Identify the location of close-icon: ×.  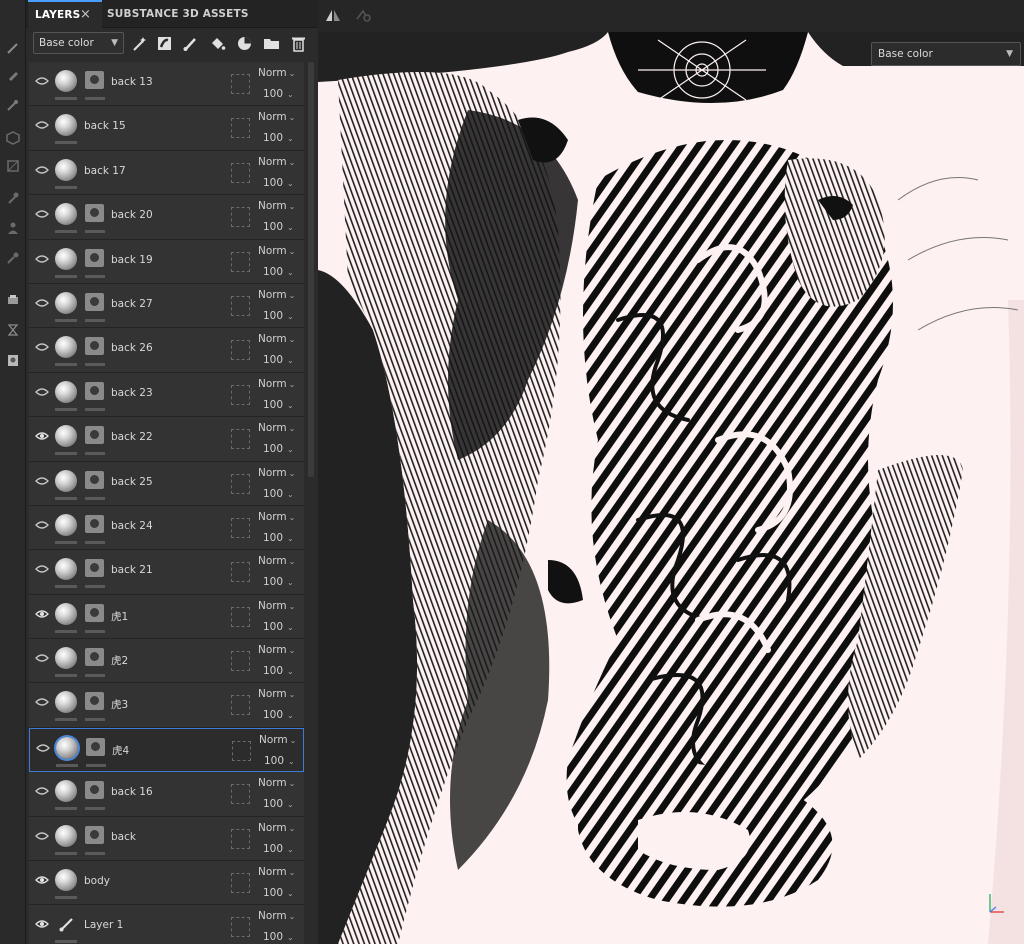
(85, 15).